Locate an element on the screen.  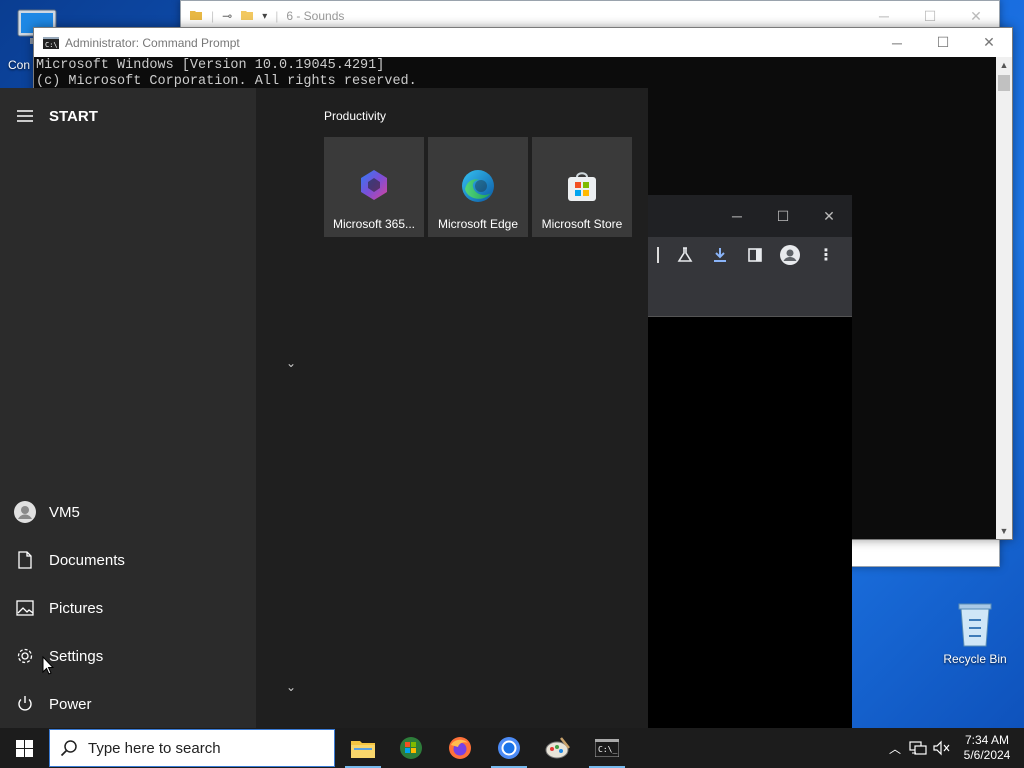
windows7-ball-icon is located at coordinates (411, 748).